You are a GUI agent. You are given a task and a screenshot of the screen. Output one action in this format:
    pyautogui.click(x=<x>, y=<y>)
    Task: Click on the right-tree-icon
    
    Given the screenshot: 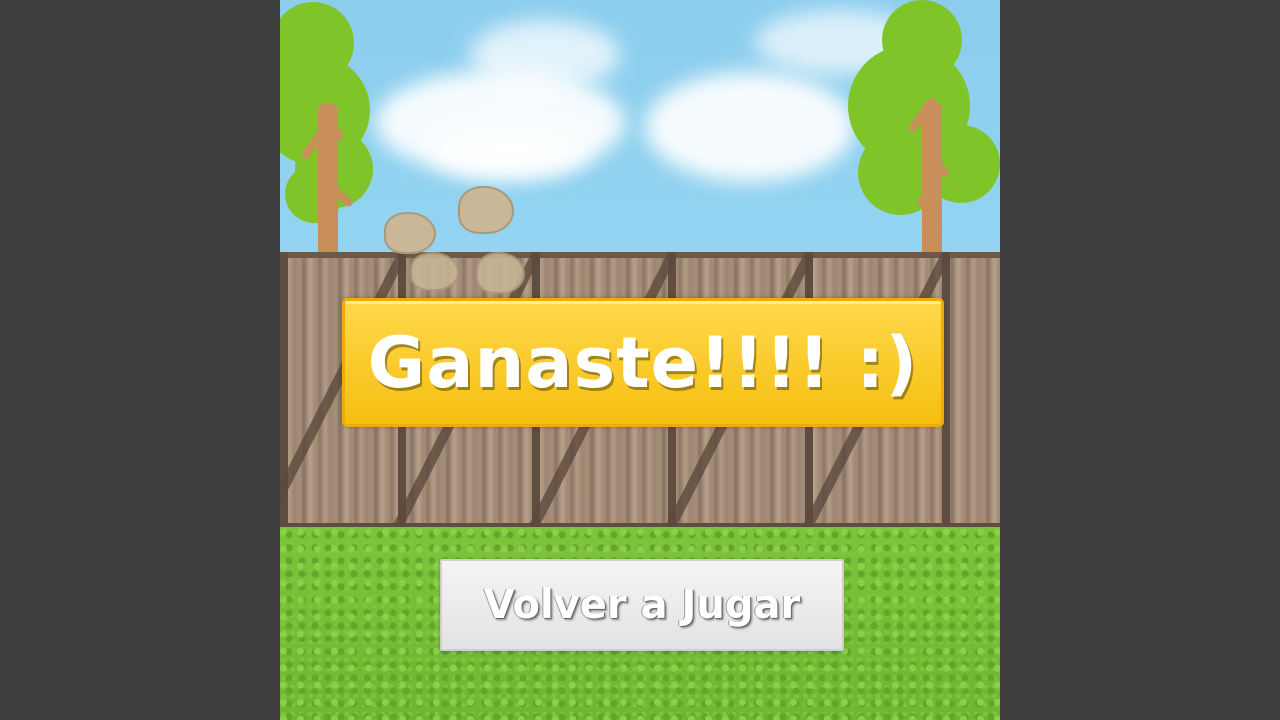 What is the action you would take?
    pyautogui.click(x=920, y=126)
    